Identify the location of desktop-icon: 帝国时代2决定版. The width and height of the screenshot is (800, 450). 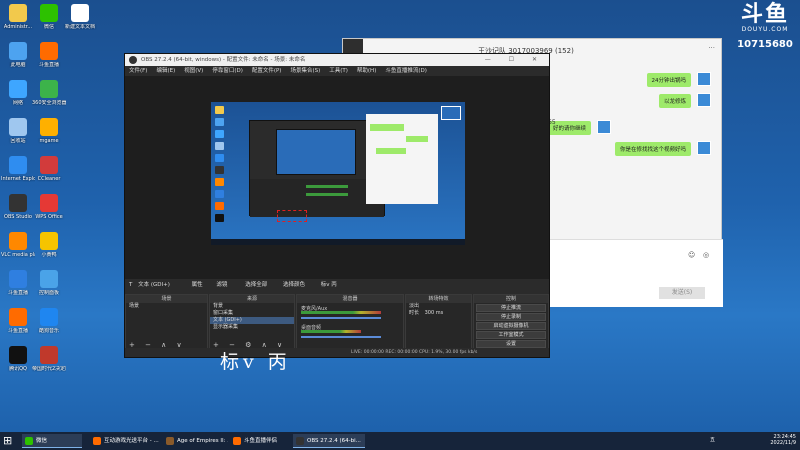
(49, 359).